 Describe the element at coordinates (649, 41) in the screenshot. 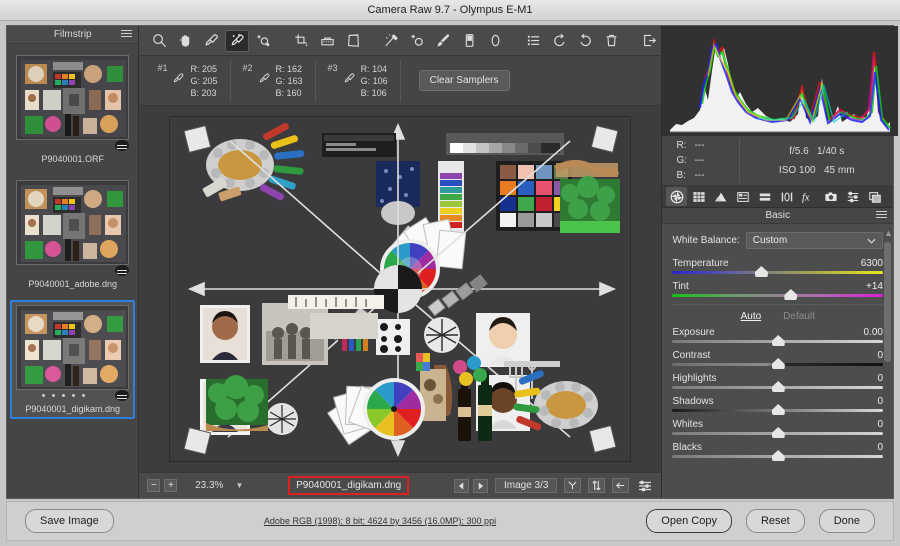

I see `export-tool` at that location.